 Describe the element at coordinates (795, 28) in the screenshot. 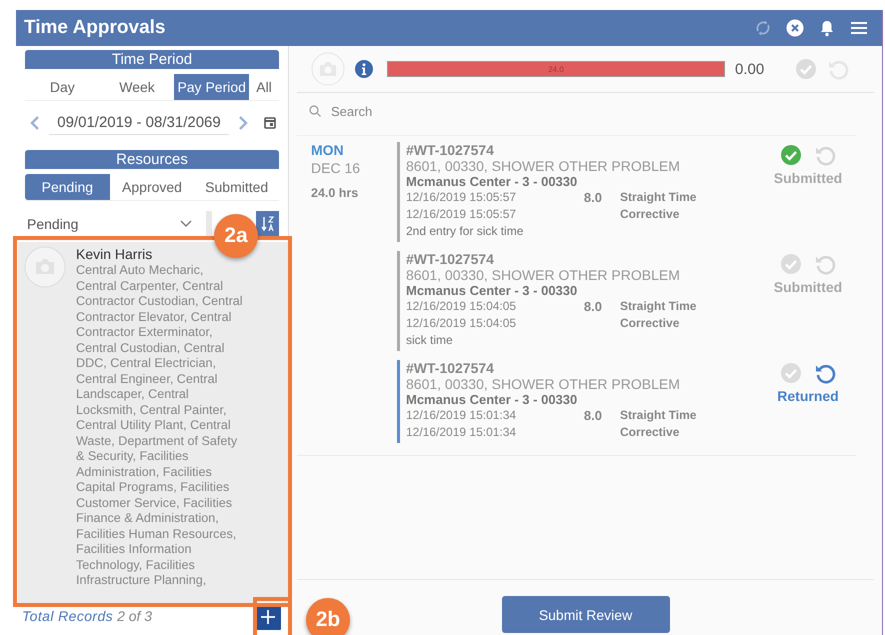

I see `close-icon` at that location.